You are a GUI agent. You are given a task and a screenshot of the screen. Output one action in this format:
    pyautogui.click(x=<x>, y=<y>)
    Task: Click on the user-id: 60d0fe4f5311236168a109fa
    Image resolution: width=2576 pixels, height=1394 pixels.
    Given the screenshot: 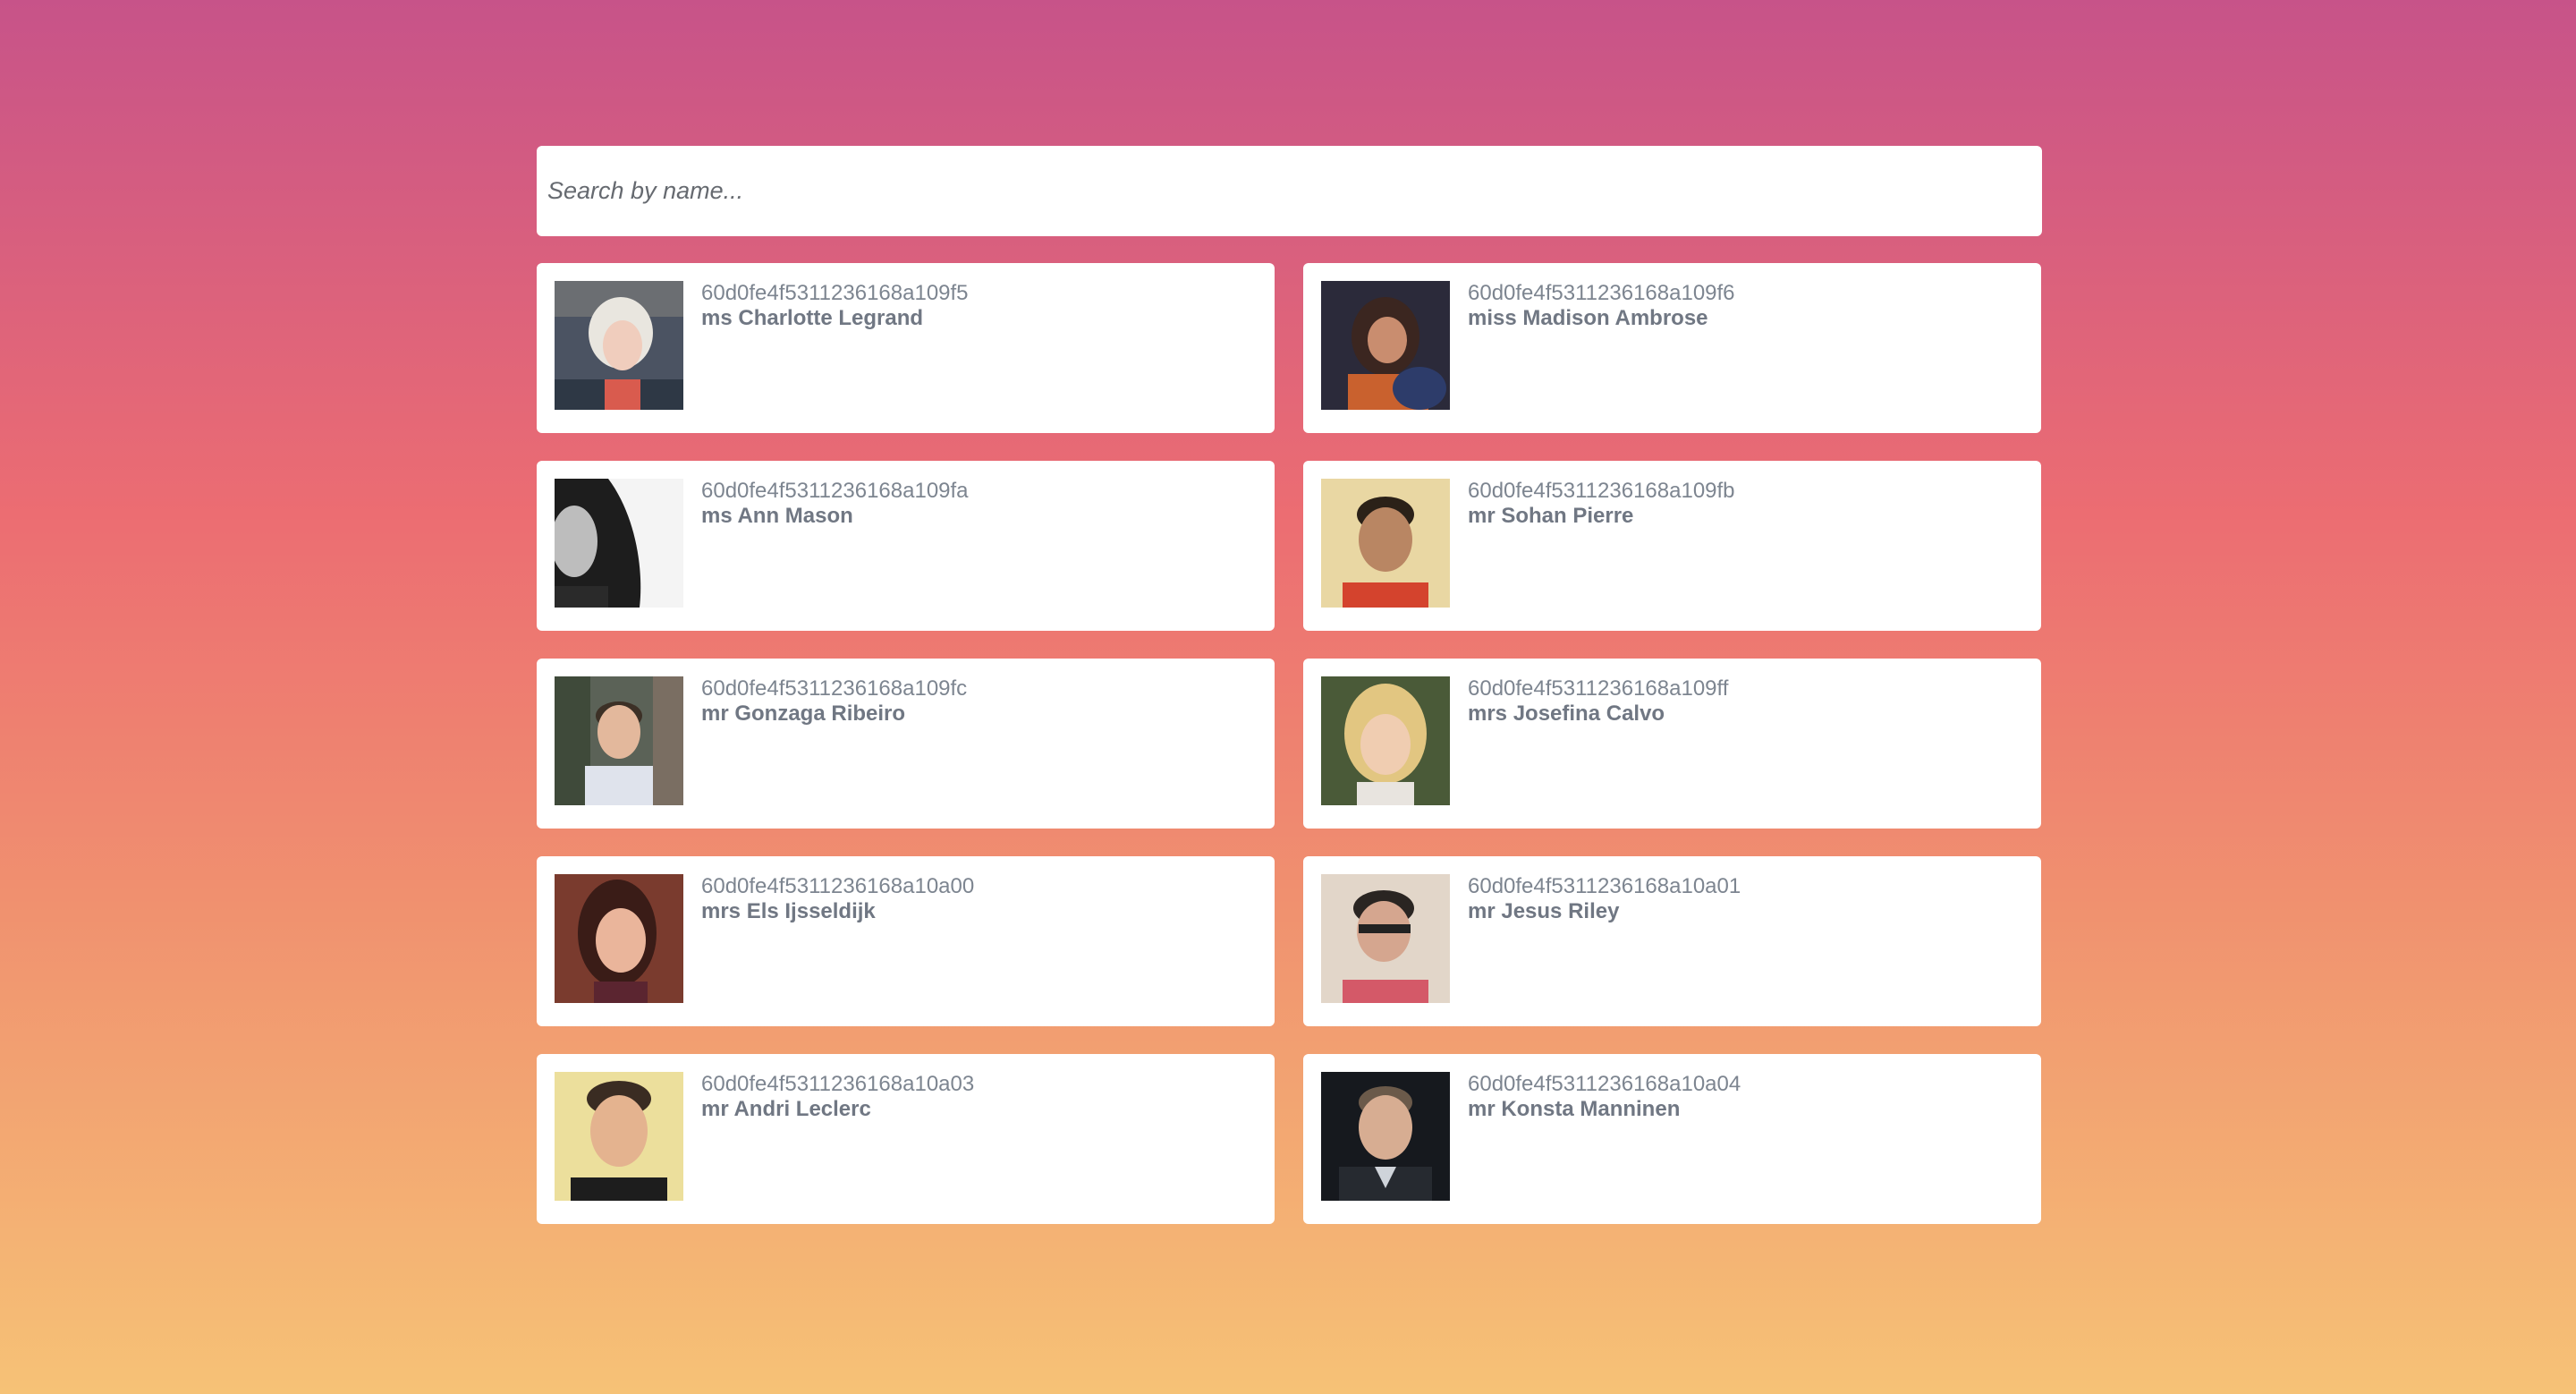 What is the action you would take?
    pyautogui.click(x=835, y=491)
    